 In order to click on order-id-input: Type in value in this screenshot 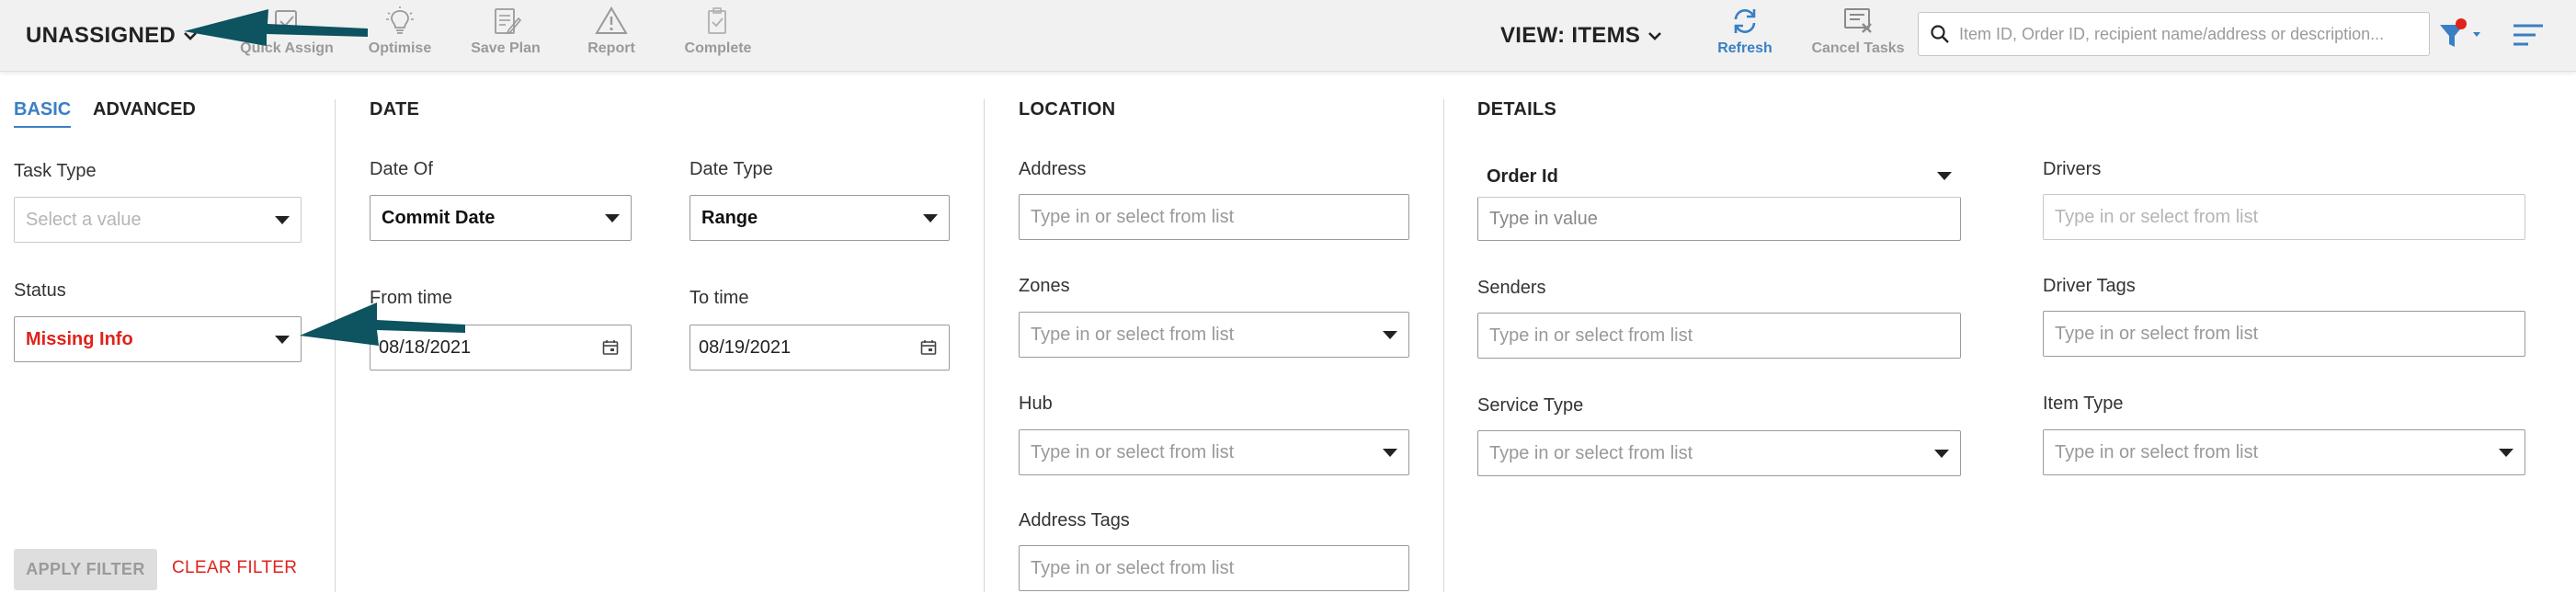, I will do `click(1719, 219)`.